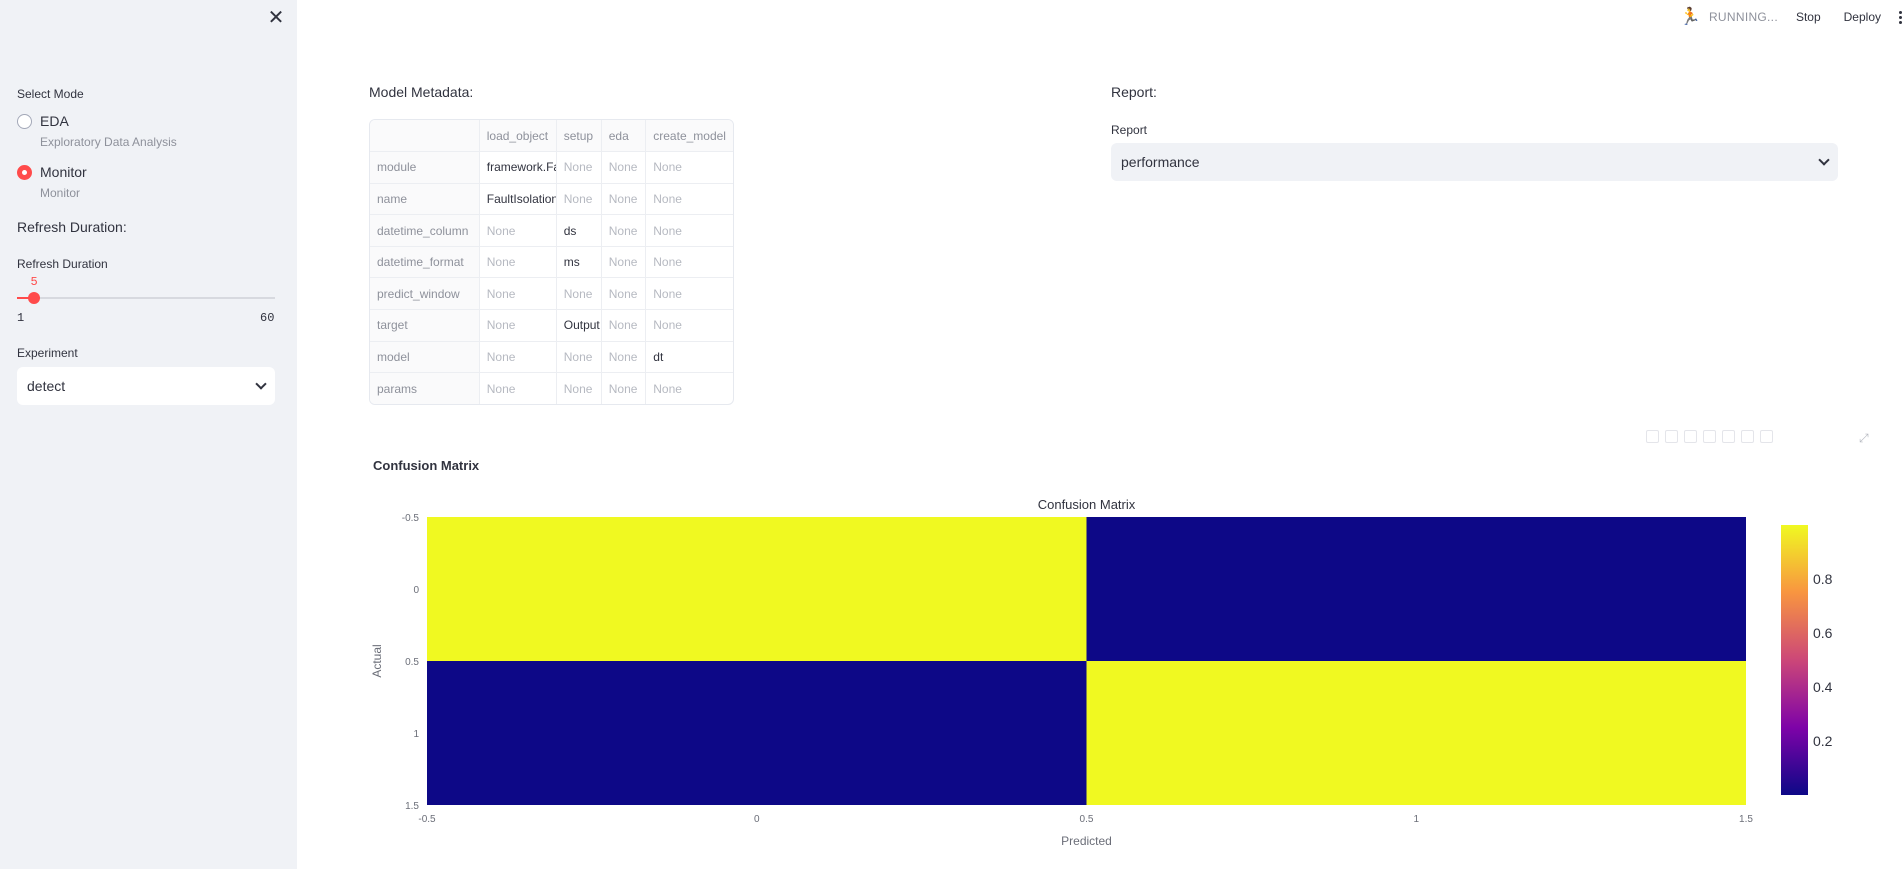 This screenshot has height=869, width=1904. Describe the element at coordinates (757, 819) in the screenshot. I see `x-tick-label: 0` at that location.